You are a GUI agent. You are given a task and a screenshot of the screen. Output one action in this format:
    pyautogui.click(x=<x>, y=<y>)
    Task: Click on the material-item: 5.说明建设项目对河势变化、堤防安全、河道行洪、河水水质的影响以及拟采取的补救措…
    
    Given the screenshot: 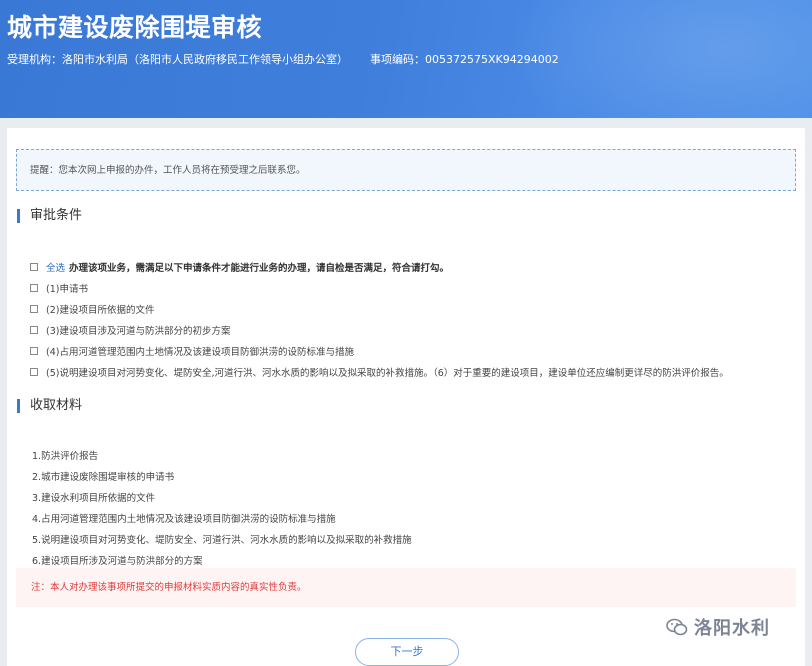 What is the action you would take?
    pyautogui.click(x=222, y=540)
    